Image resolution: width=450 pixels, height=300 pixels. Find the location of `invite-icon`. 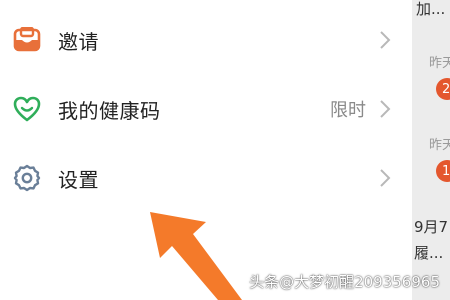

invite-icon is located at coordinates (27, 40).